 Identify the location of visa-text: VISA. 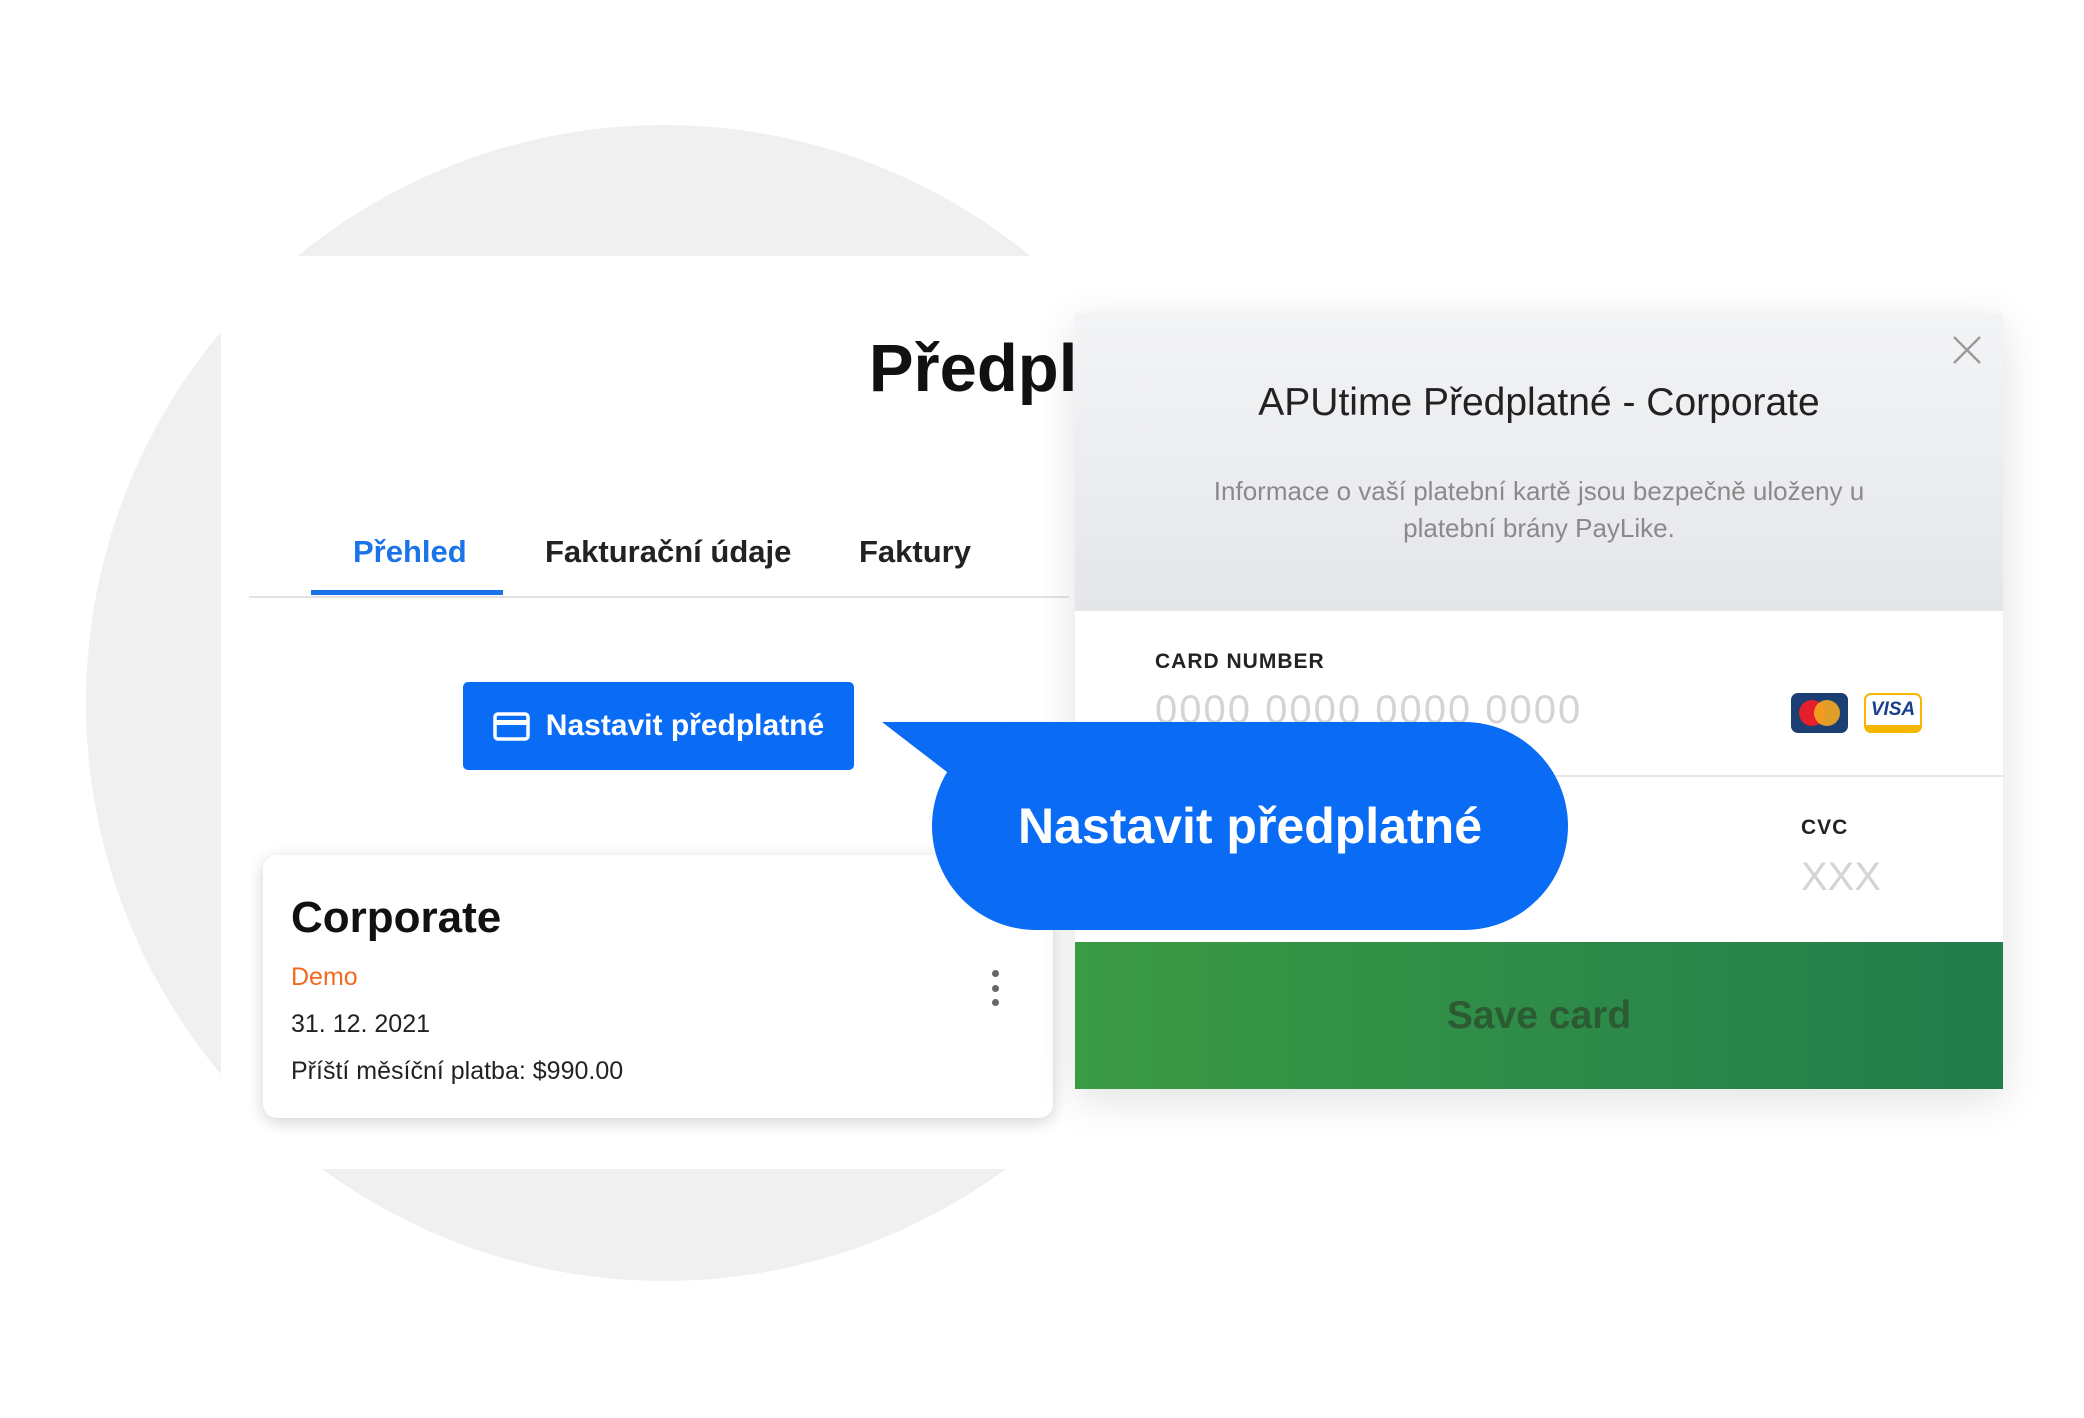
(1893, 709).